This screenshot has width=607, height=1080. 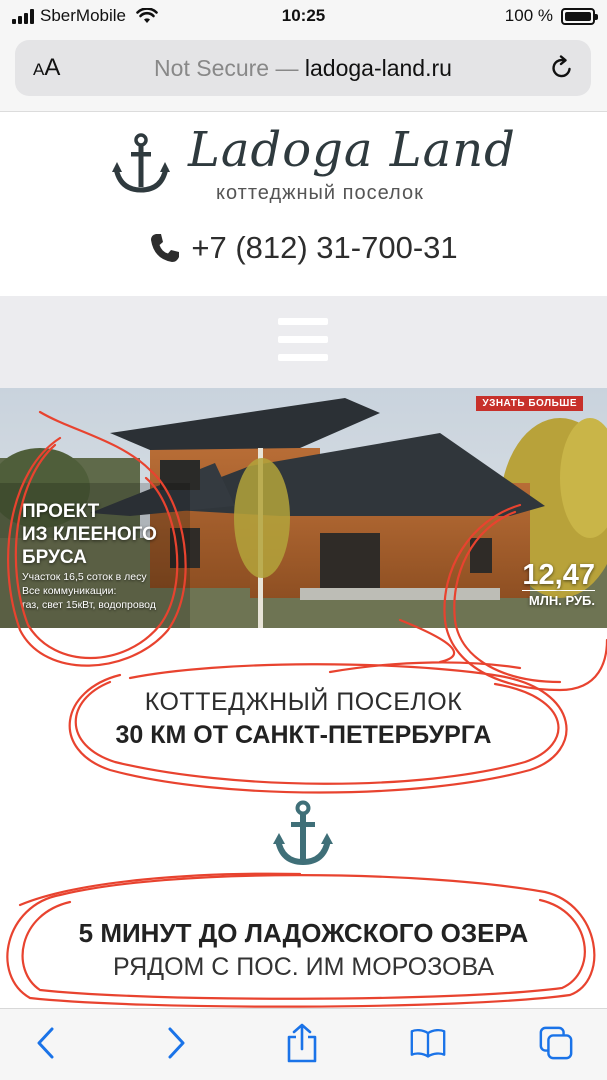 I want to click on bookmarks-icon, so click(x=428, y=1043).